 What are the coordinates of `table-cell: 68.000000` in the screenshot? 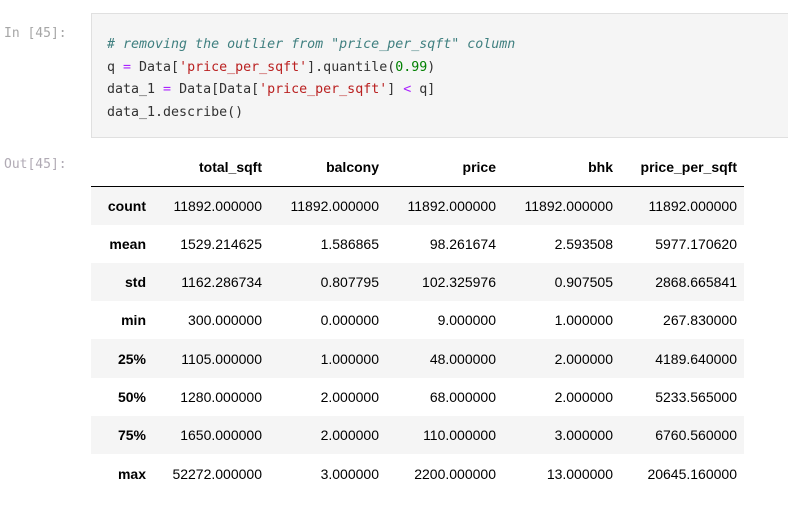 It's located at (462, 396).